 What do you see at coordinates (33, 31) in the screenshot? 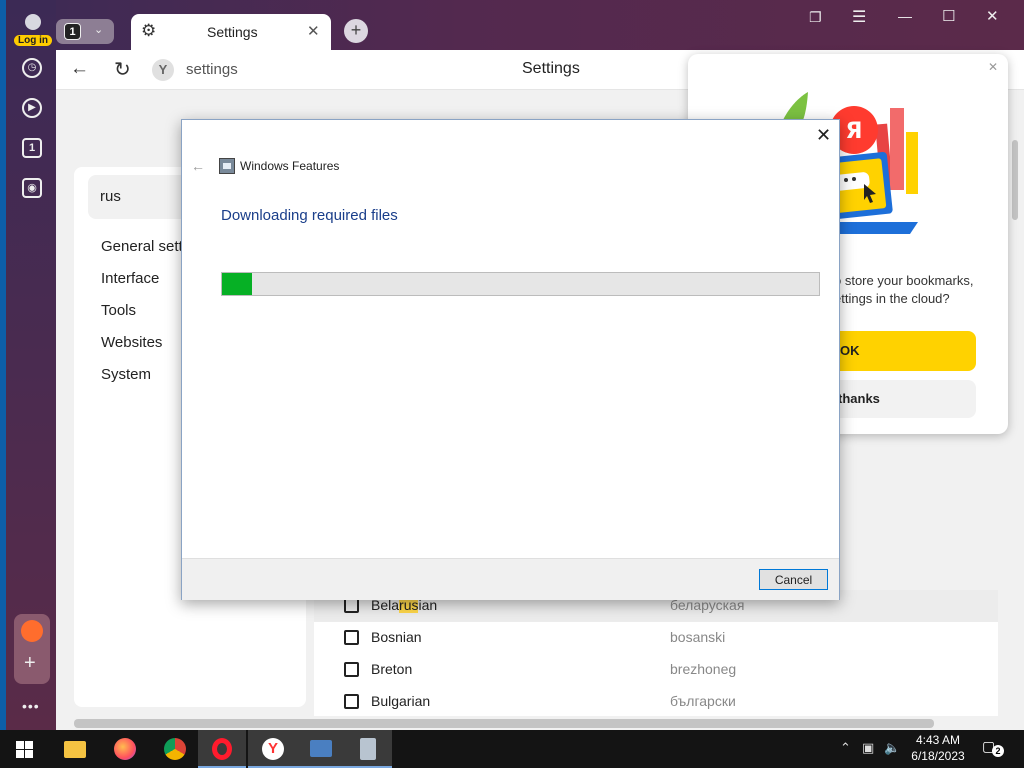
I see `login-button: Log in` at bounding box center [33, 31].